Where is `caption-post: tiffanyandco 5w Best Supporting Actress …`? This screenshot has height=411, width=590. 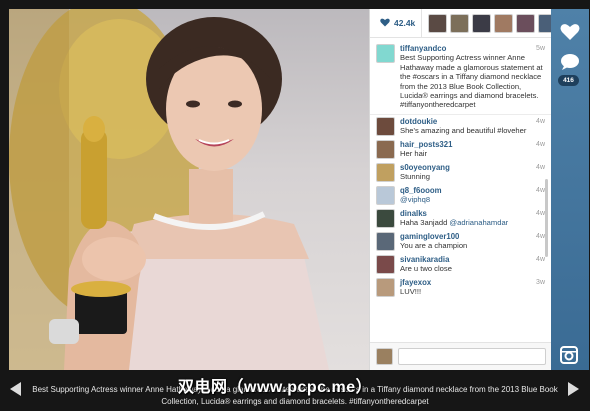 caption-post: tiffanyandco 5w Best Supporting Actress … is located at coordinates (460, 76).